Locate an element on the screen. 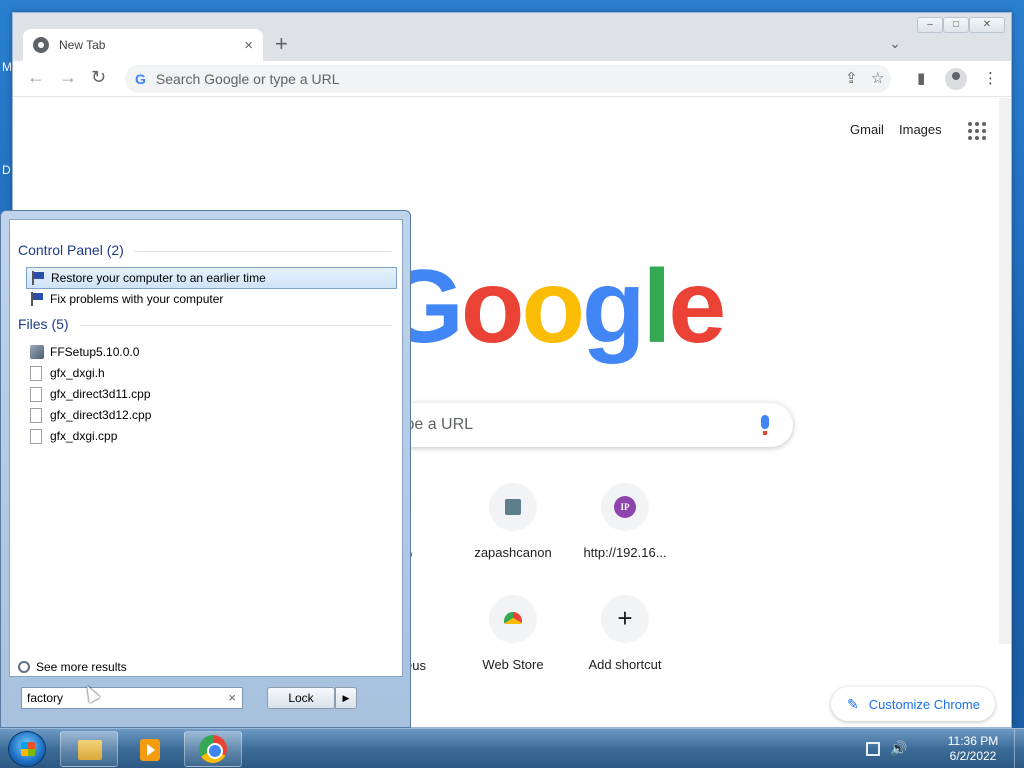 This screenshot has width=1024, height=768. search-value: factory is located at coordinates (45, 698).